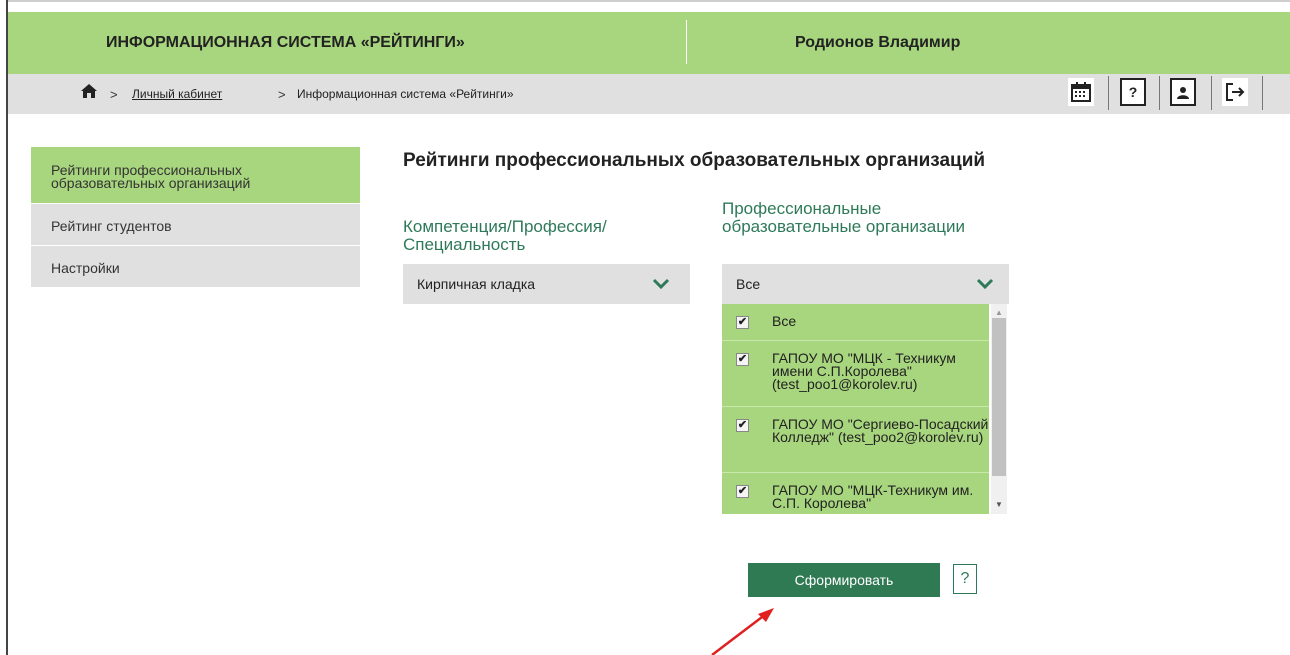 The image size is (1290, 655). I want to click on help-icon: ?, so click(1133, 92).